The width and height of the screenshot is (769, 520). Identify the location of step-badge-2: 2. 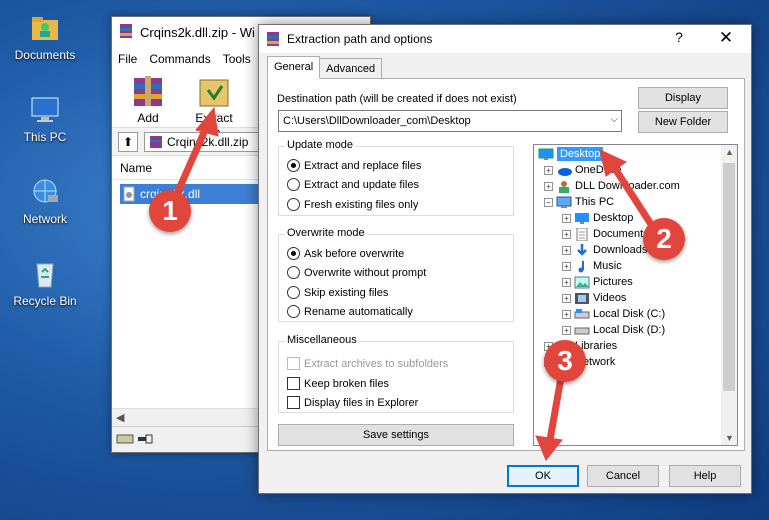
(664, 239).